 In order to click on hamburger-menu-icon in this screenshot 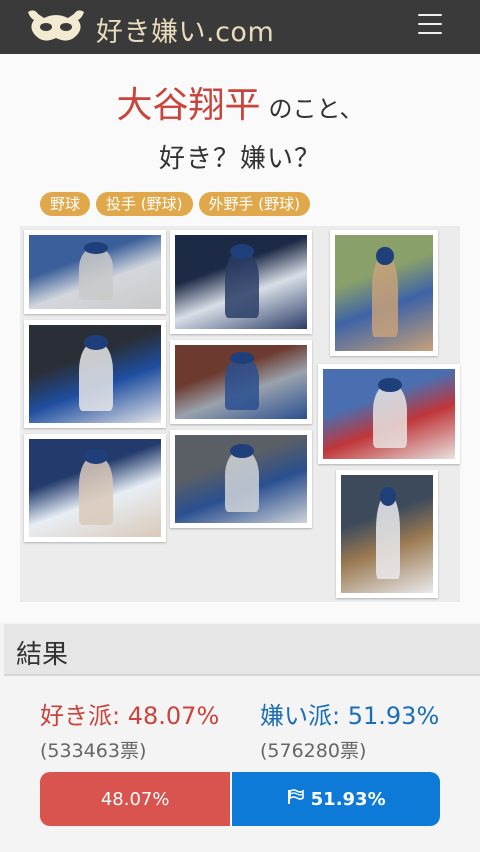, I will do `click(430, 26)`.